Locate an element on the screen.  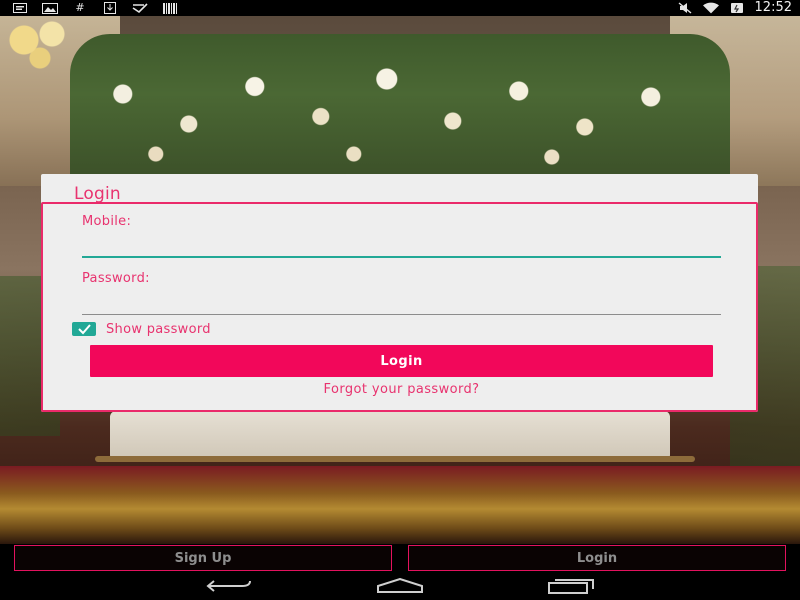
home-icon is located at coordinates (400, 587).